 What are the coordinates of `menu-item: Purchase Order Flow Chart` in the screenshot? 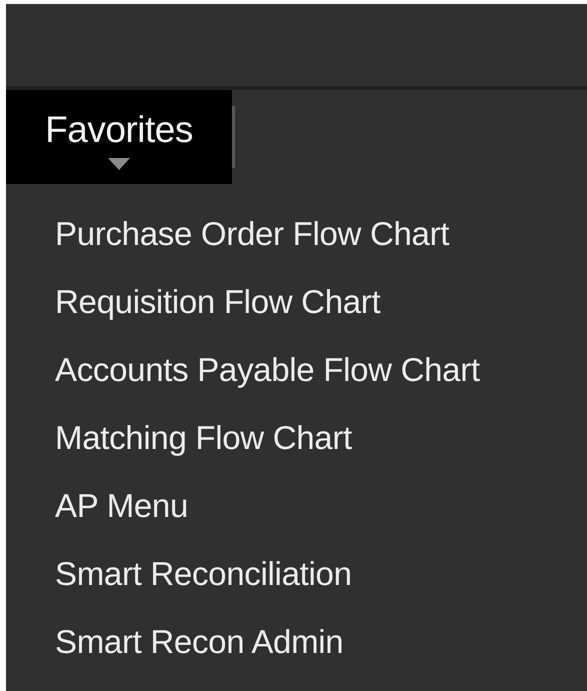 It's located at (228, 234).